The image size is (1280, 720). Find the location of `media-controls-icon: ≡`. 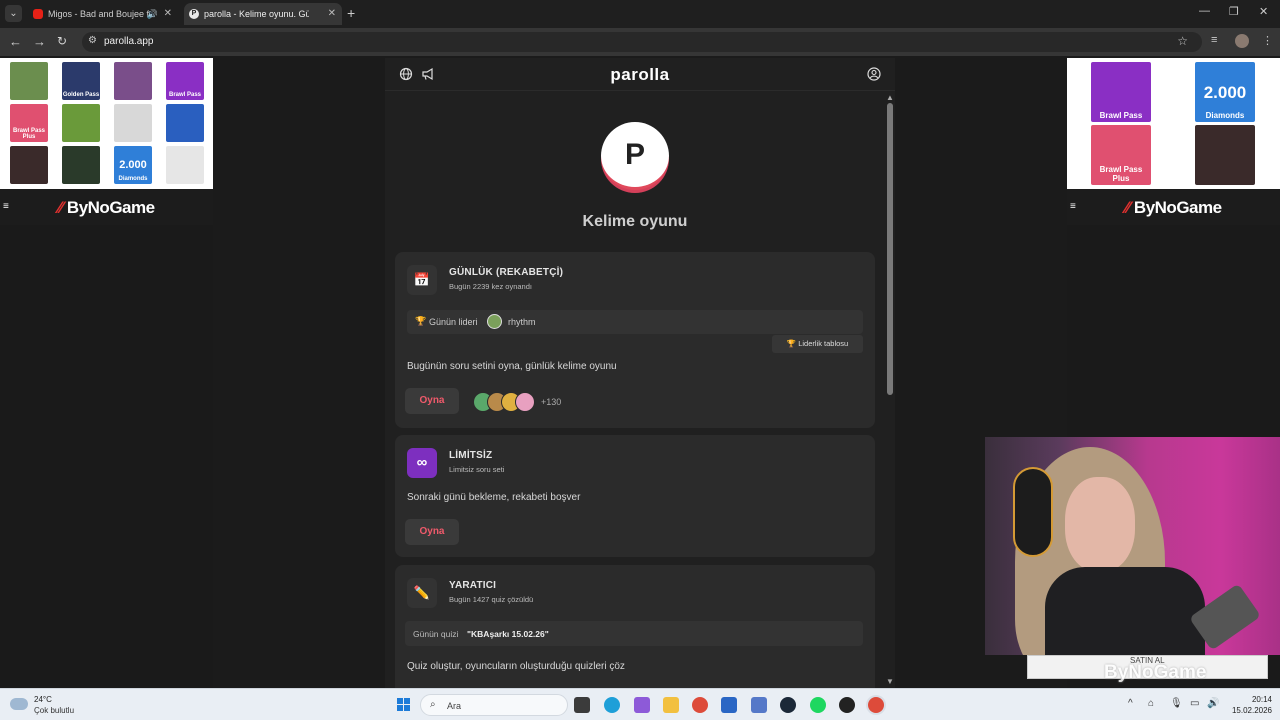

media-controls-icon: ≡ is located at coordinates (1214, 40).